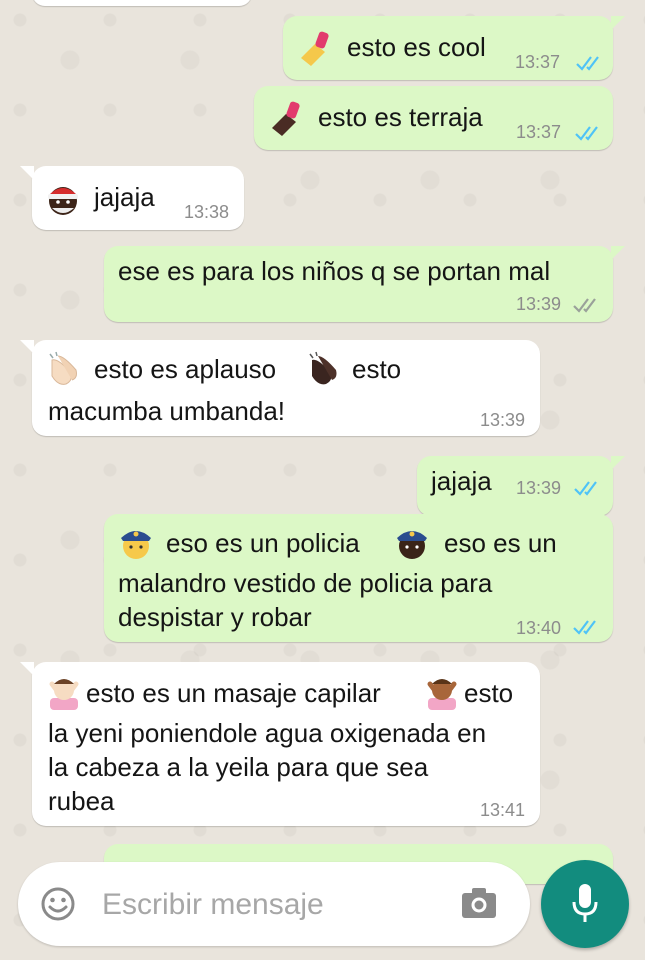 The width and height of the screenshot is (645, 960). I want to click on santa-dark-emoji, so click(62, 198).